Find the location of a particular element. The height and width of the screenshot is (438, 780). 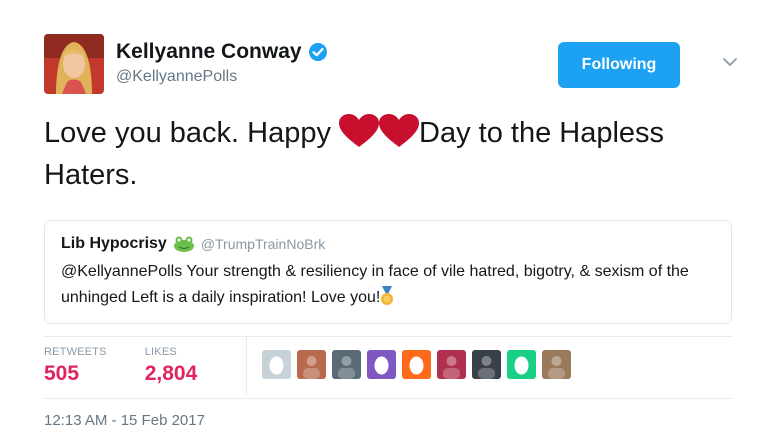

likes-stat: LIKES 2,804 is located at coordinates (171, 366).